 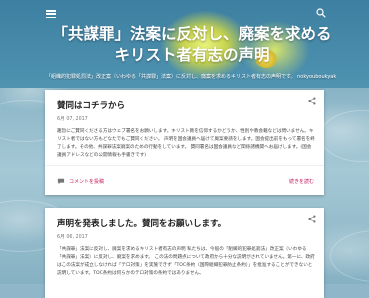 What do you see at coordinates (301, 181) in the screenshot?
I see `read-more-link: 続きを読む` at bounding box center [301, 181].